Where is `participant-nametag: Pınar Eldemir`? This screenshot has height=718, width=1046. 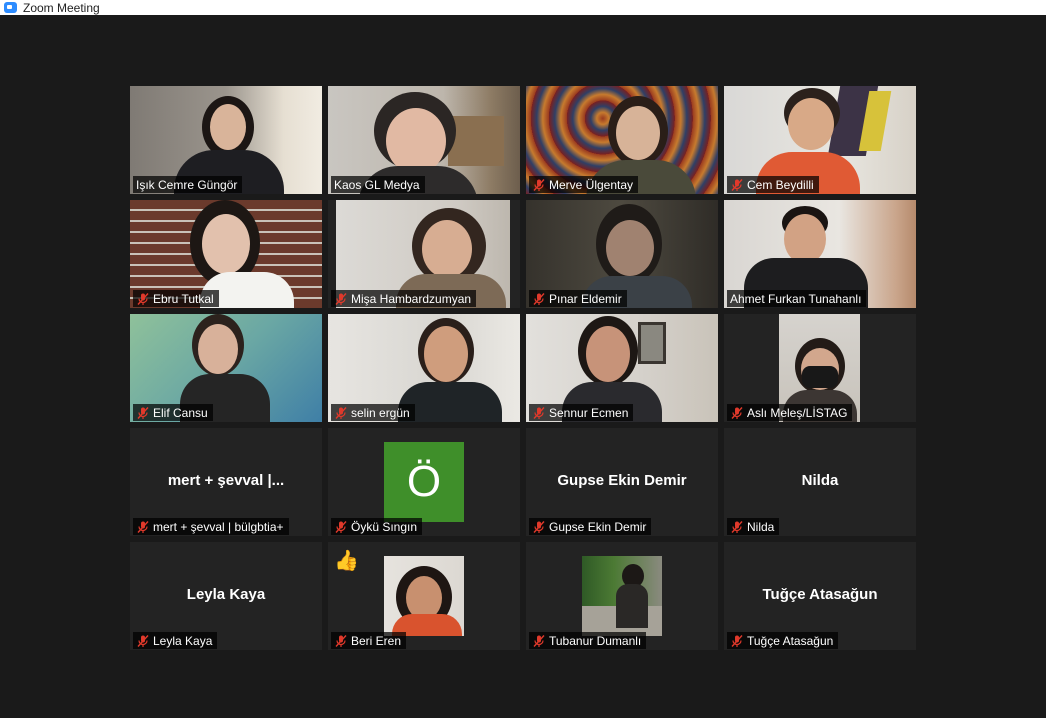
participant-nametag: Pınar Eldemir is located at coordinates (578, 298).